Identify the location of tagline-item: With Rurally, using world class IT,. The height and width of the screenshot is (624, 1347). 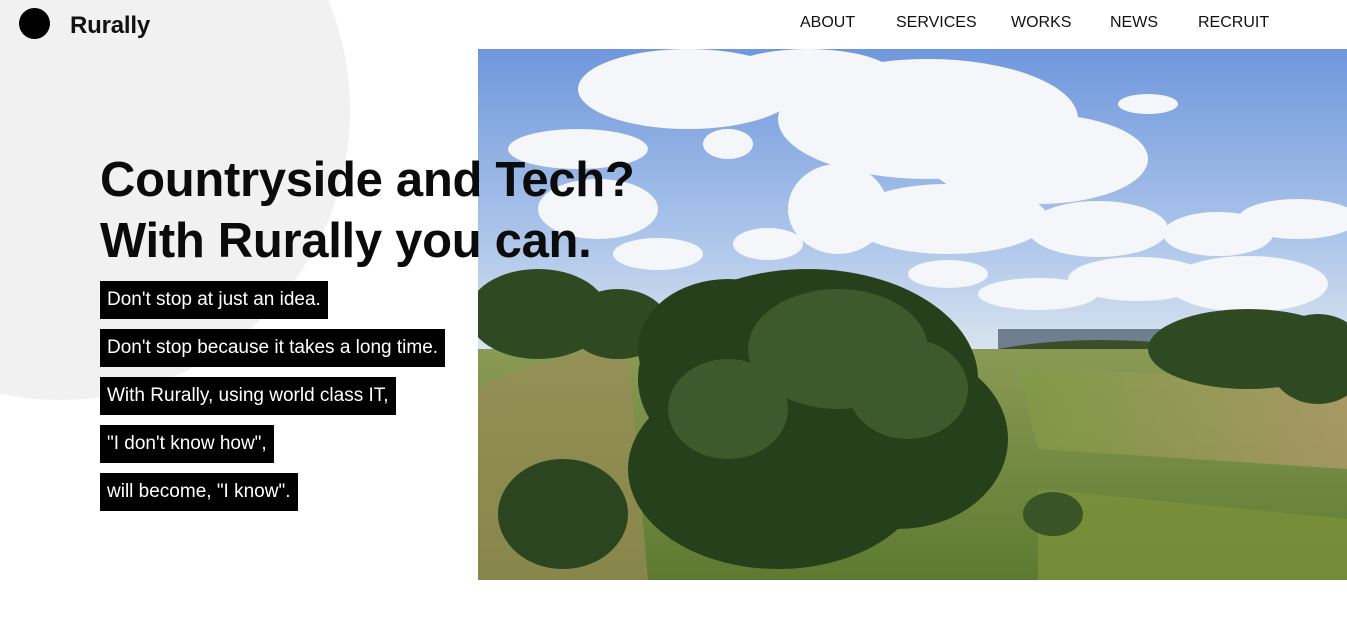
(248, 396).